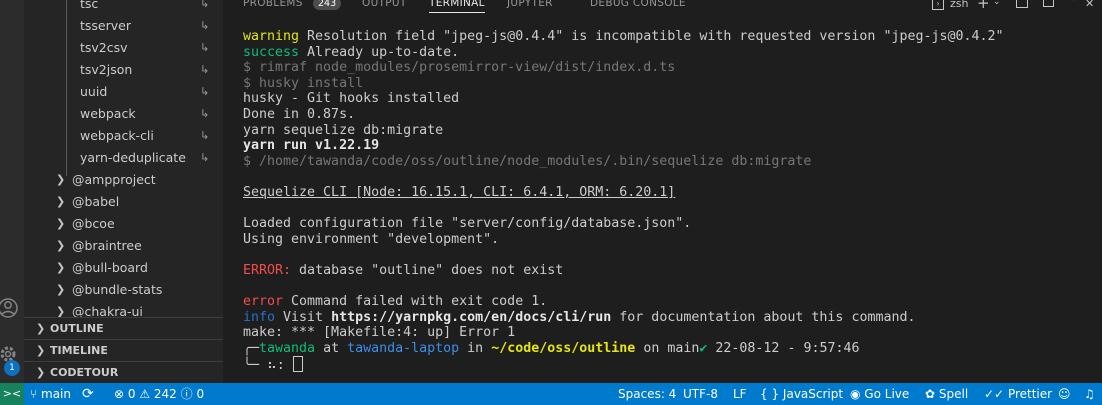  Describe the element at coordinates (351, 99) in the screenshot. I see `terminal-line: husky - Git hooks installed` at that location.